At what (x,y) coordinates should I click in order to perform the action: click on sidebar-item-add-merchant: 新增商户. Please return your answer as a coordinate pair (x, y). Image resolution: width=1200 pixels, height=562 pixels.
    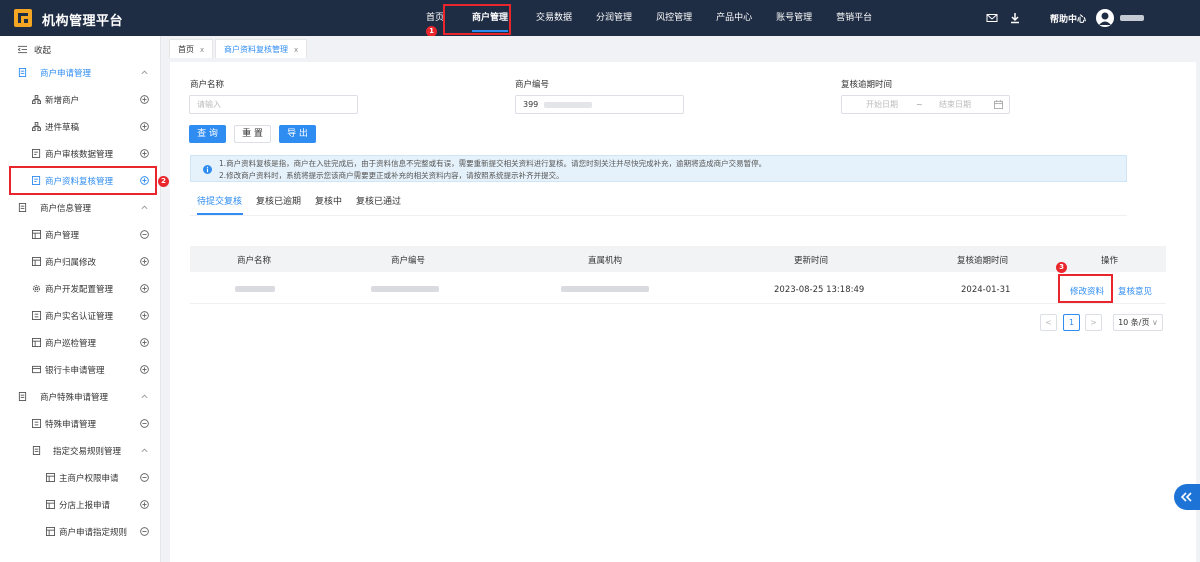
    Looking at the image, I should click on (80, 99).